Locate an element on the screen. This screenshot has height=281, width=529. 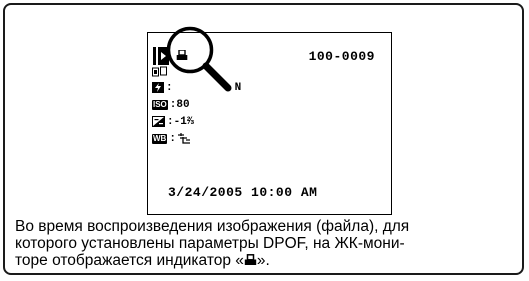
white-balance-icon: WB is located at coordinates (160, 138).